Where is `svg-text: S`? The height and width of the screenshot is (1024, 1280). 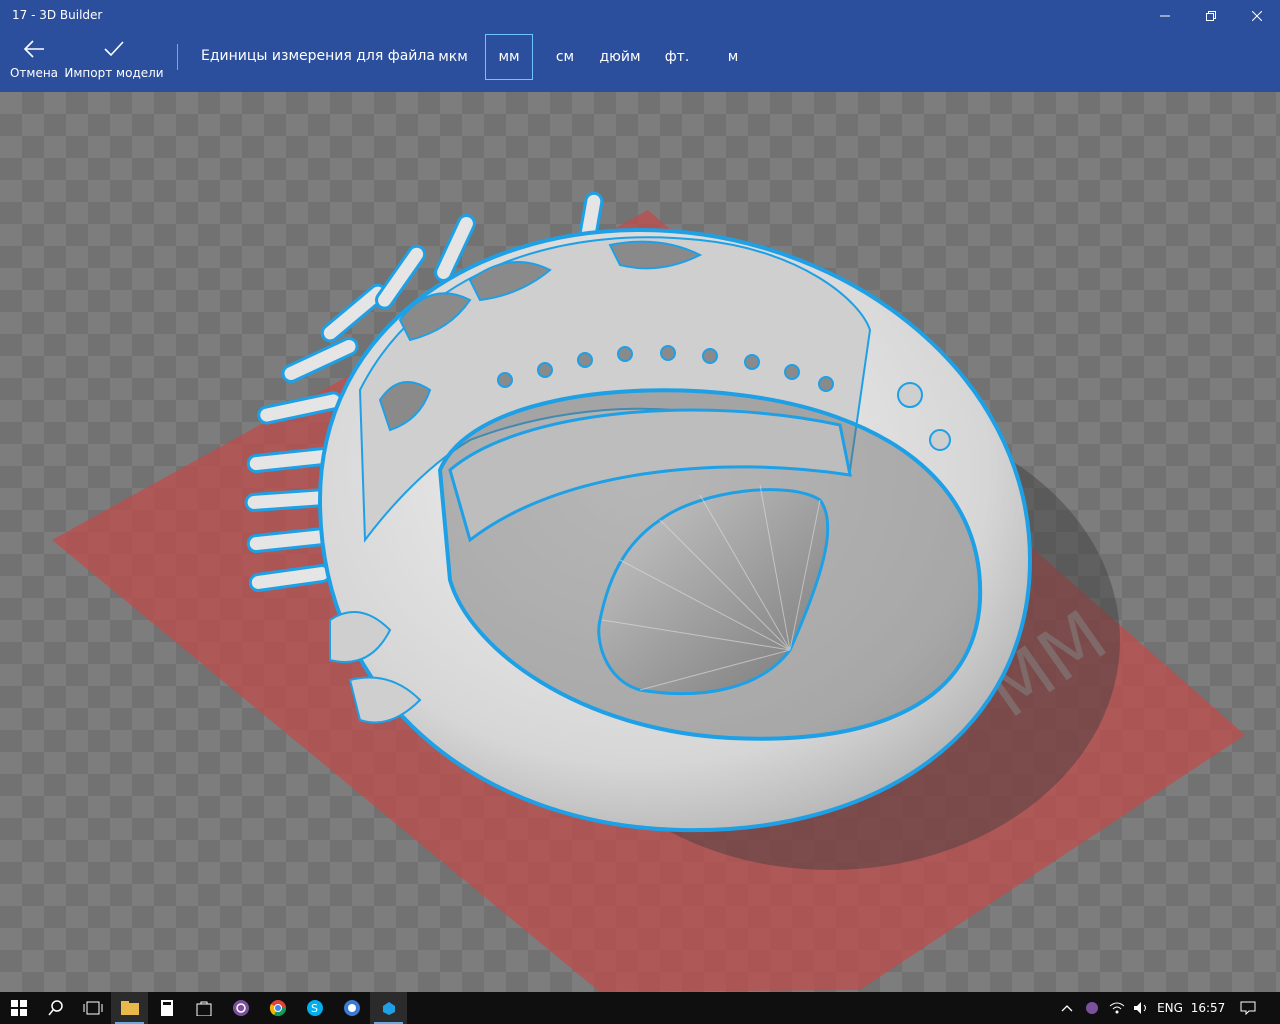
svg-text: S is located at coordinates (314, 1008).